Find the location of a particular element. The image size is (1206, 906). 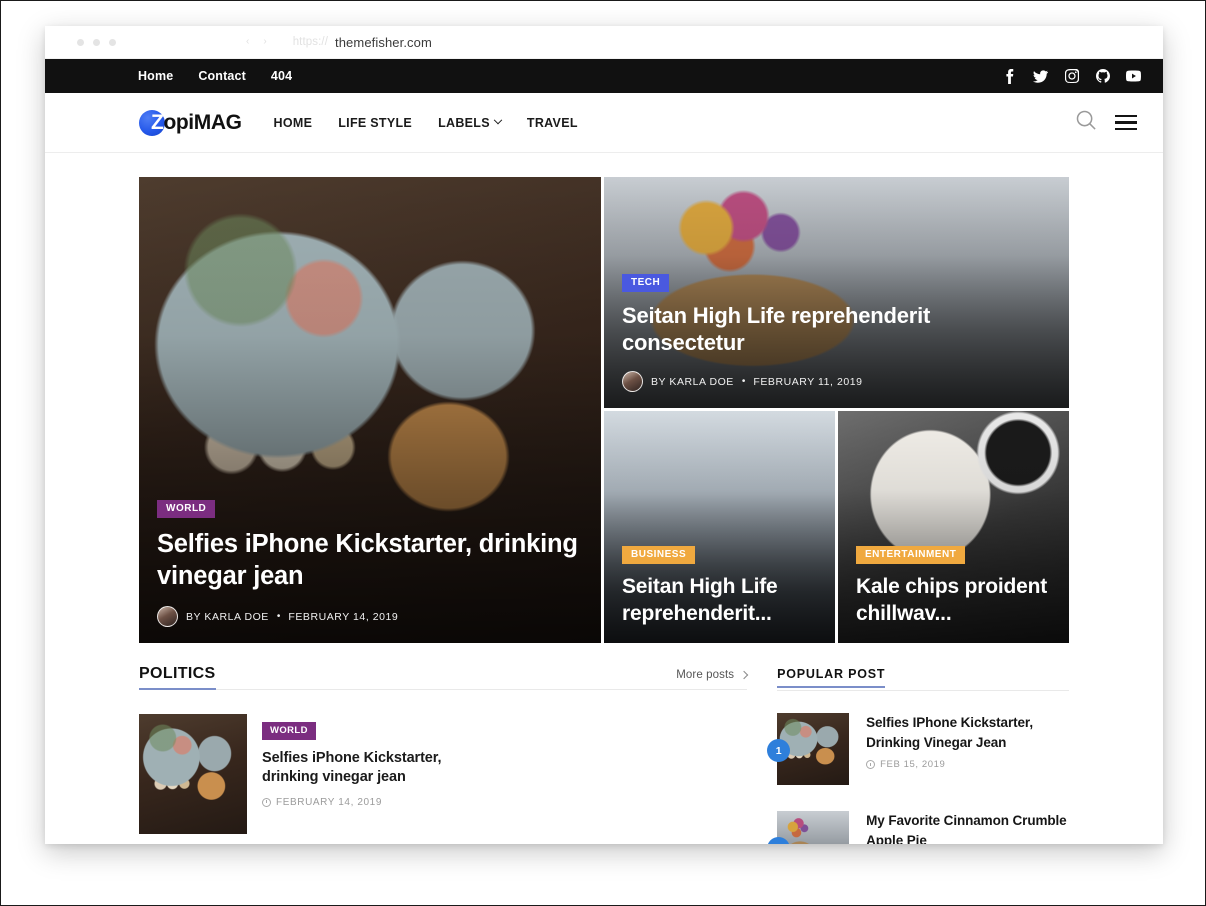

nav-item-travel-label: TRAVEL is located at coordinates (552, 122).